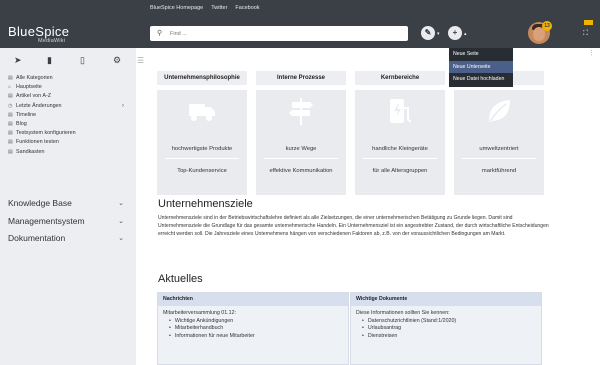 The image size is (600, 365). I want to click on search-icon: ⚲, so click(160, 33).